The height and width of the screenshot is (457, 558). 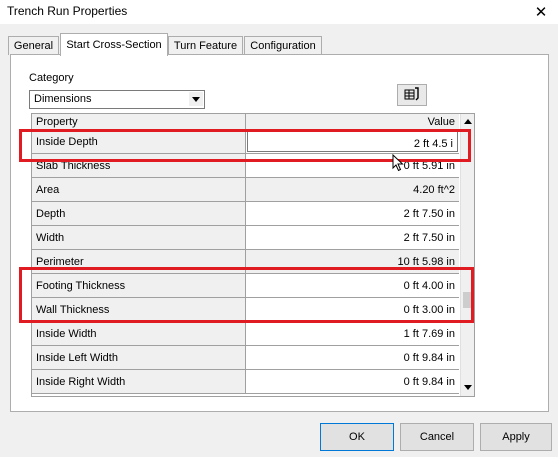 What do you see at coordinates (67, 11) in the screenshot?
I see `window-title: Trench Run Properties` at bounding box center [67, 11].